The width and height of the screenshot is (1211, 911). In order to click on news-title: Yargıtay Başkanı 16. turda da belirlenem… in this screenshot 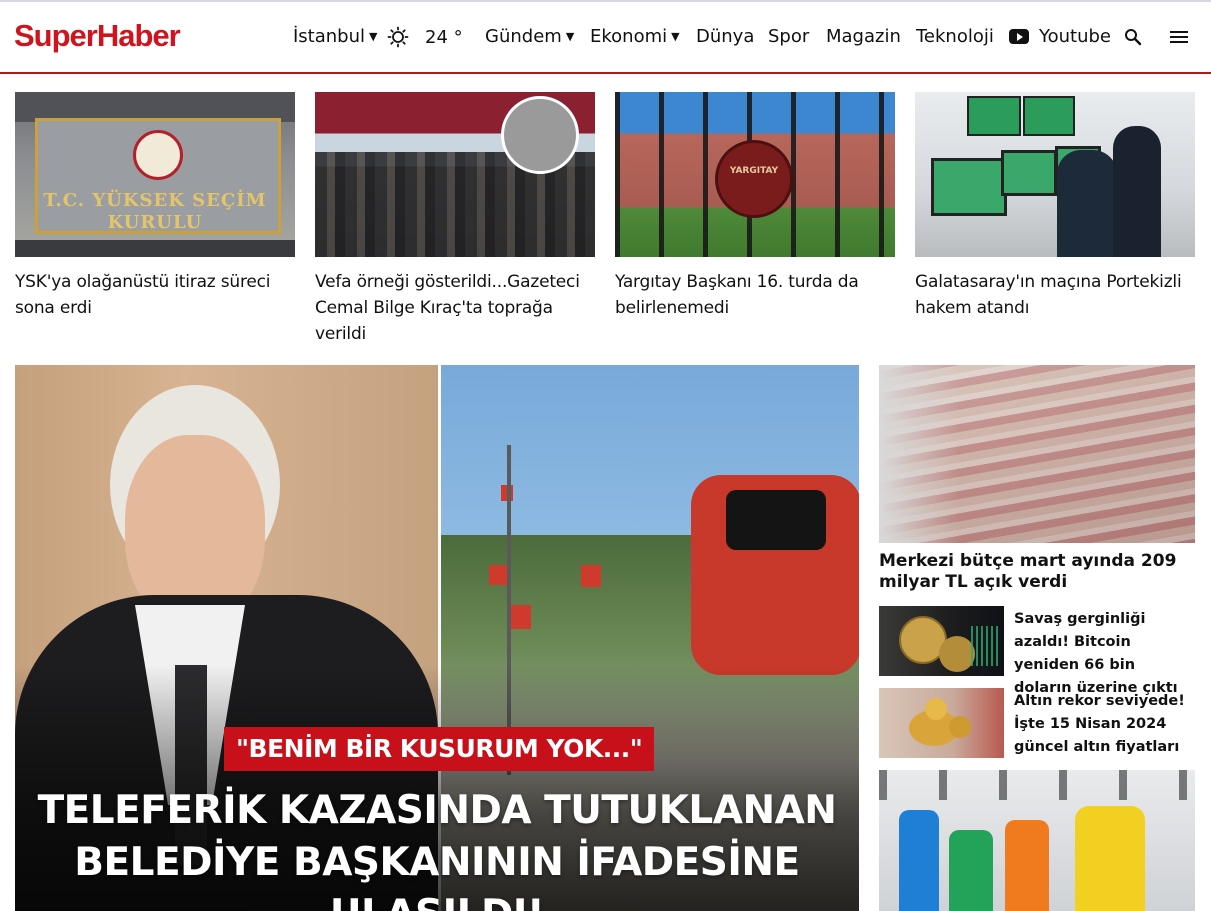, I will do `click(755, 295)`.